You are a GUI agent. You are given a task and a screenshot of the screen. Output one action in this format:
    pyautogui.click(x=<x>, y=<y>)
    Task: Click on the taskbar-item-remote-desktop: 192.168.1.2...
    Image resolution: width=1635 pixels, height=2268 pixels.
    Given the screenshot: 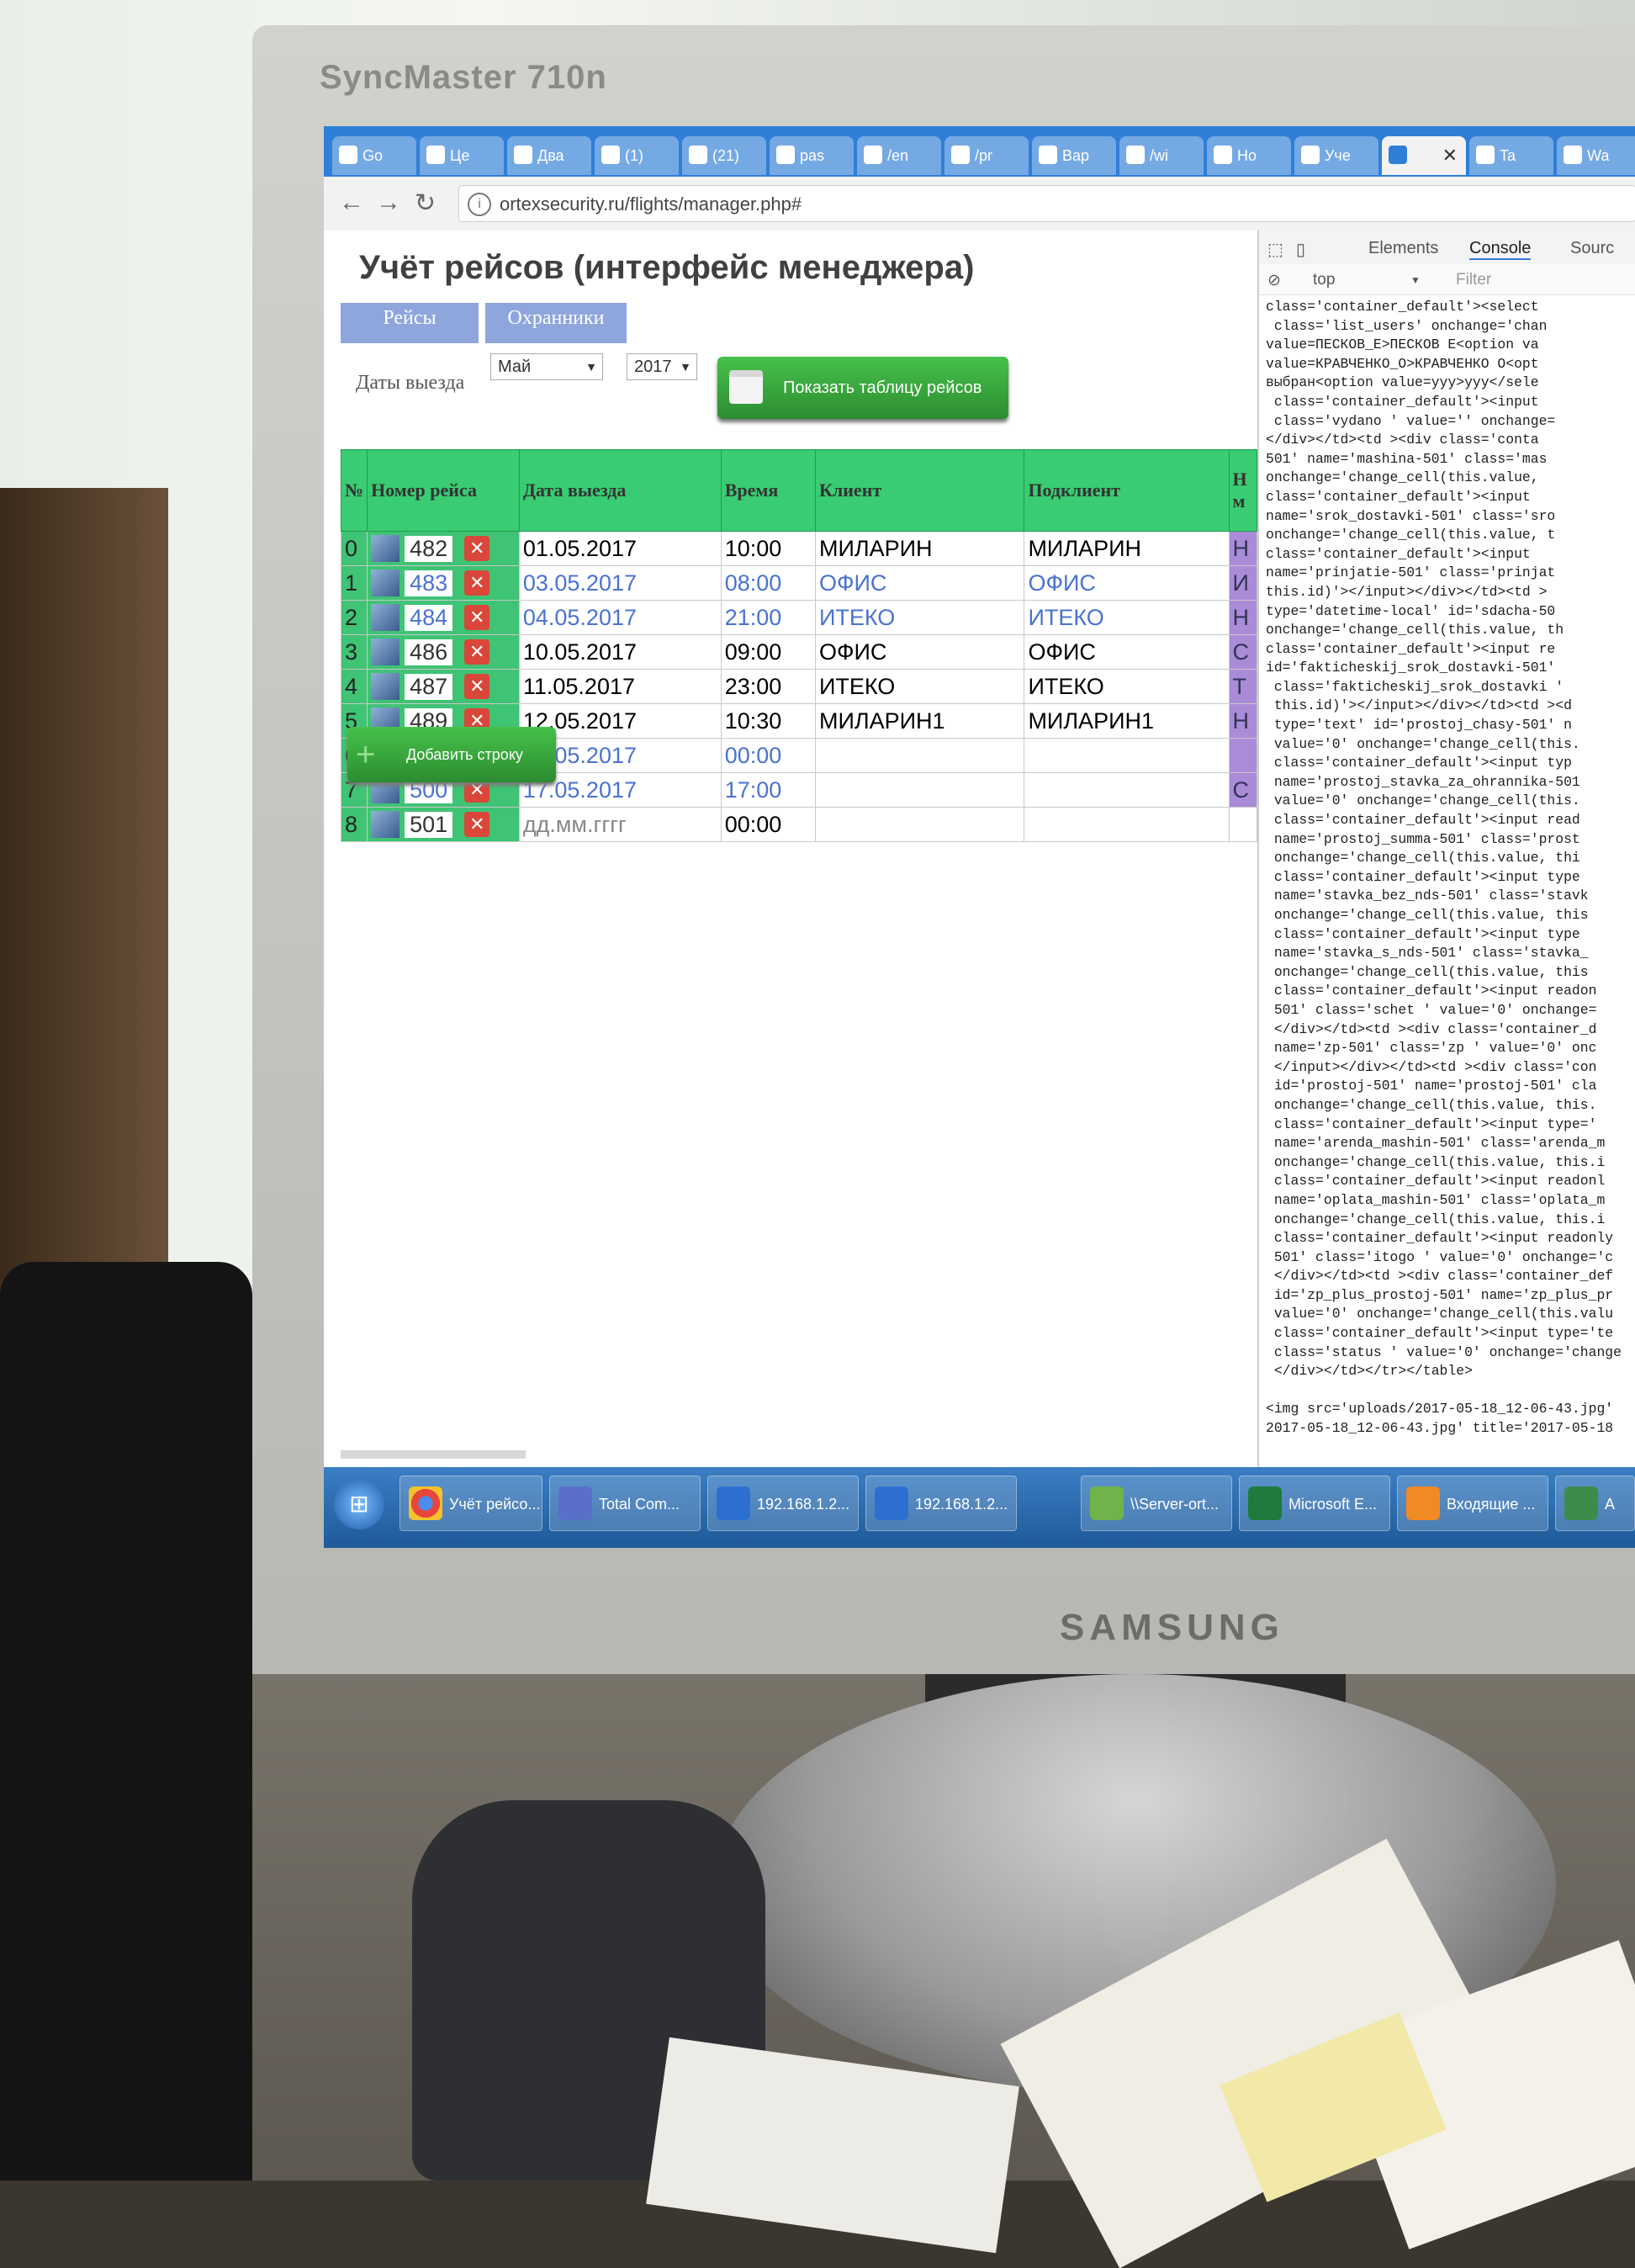 What is the action you would take?
    pyautogui.click(x=783, y=1504)
    